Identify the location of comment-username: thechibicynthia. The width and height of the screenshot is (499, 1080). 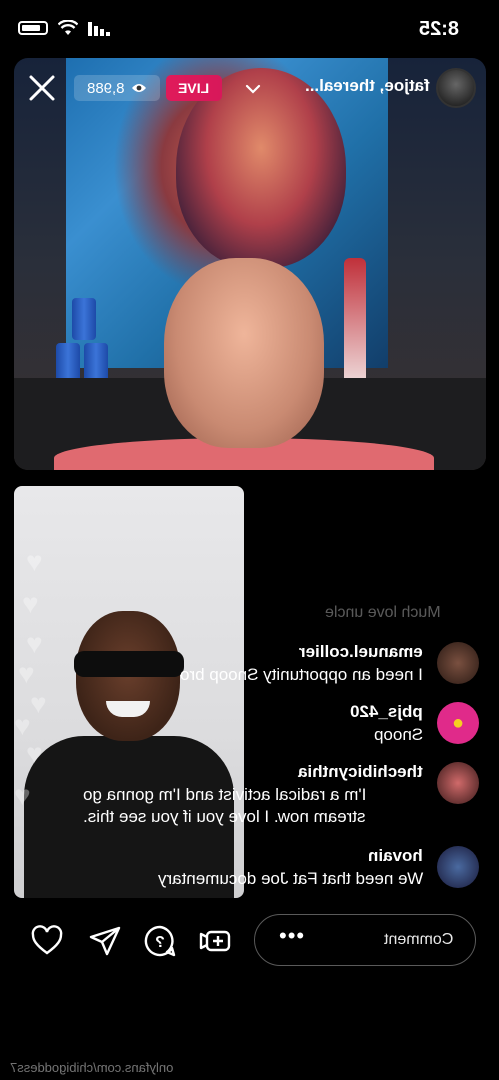
(360, 772).